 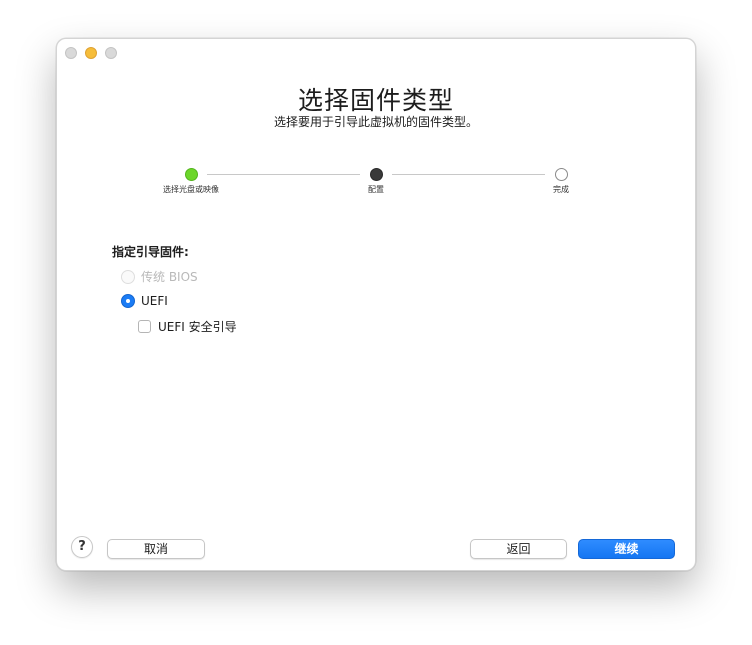 What do you see at coordinates (561, 174) in the screenshot?
I see `step-3-pending-indicator` at bounding box center [561, 174].